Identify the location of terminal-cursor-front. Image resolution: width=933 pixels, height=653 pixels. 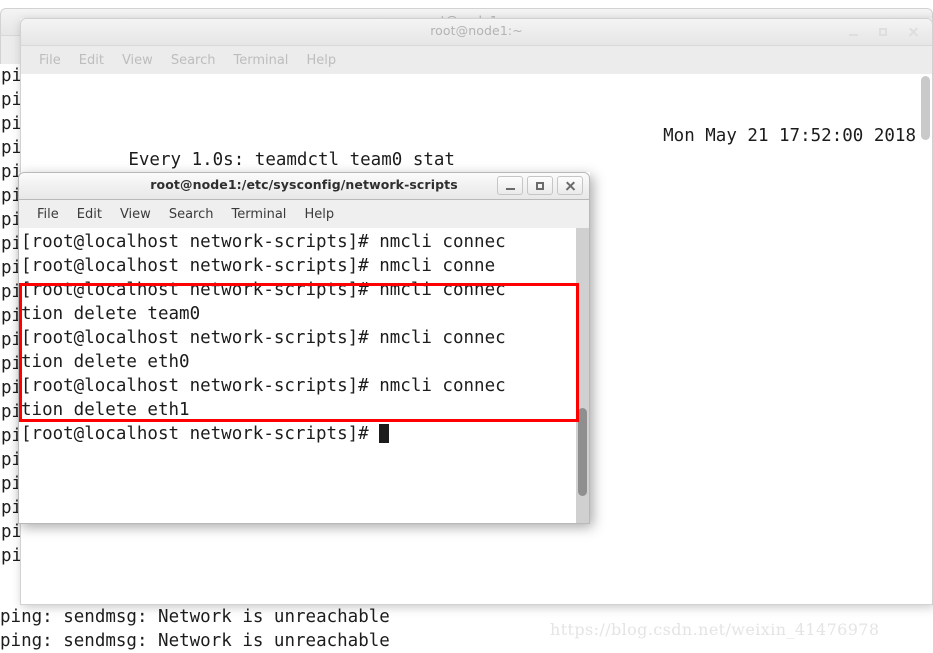
(384, 433).